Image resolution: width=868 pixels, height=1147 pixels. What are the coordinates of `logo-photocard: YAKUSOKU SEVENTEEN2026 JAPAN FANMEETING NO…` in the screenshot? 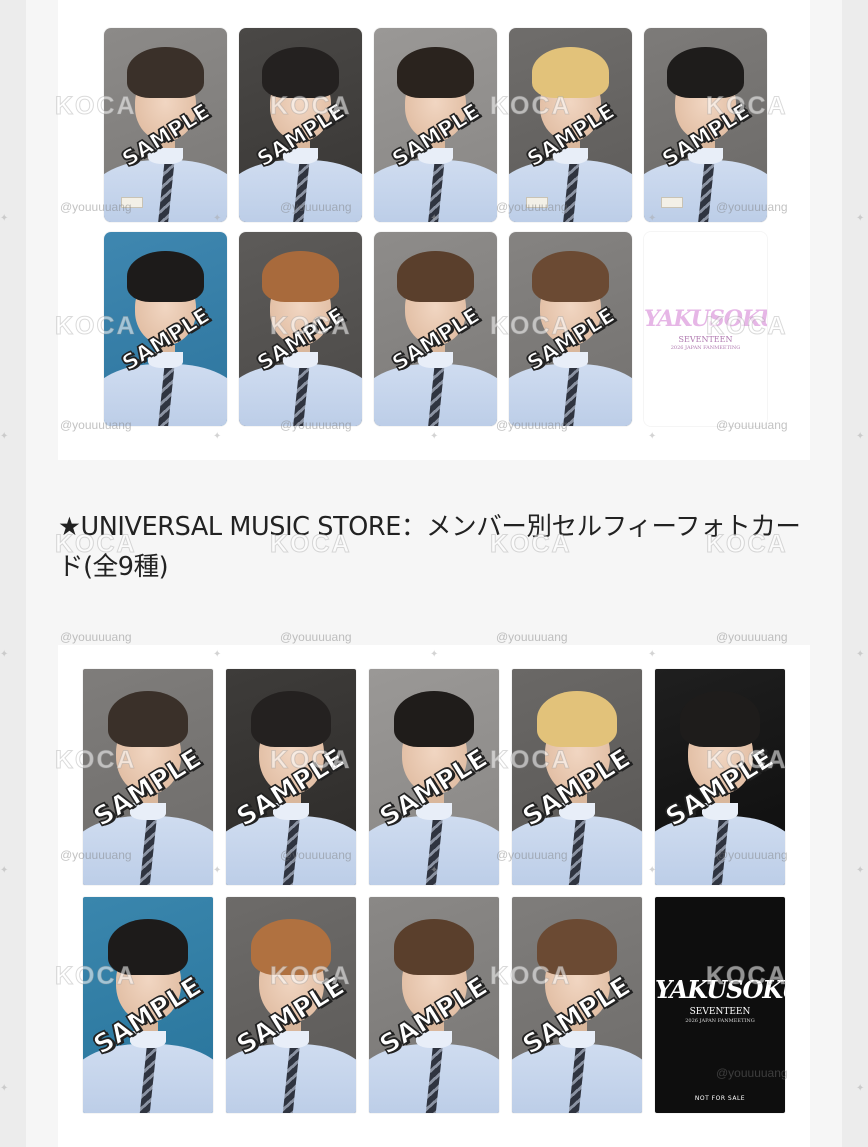 It's located at (720, 1005).